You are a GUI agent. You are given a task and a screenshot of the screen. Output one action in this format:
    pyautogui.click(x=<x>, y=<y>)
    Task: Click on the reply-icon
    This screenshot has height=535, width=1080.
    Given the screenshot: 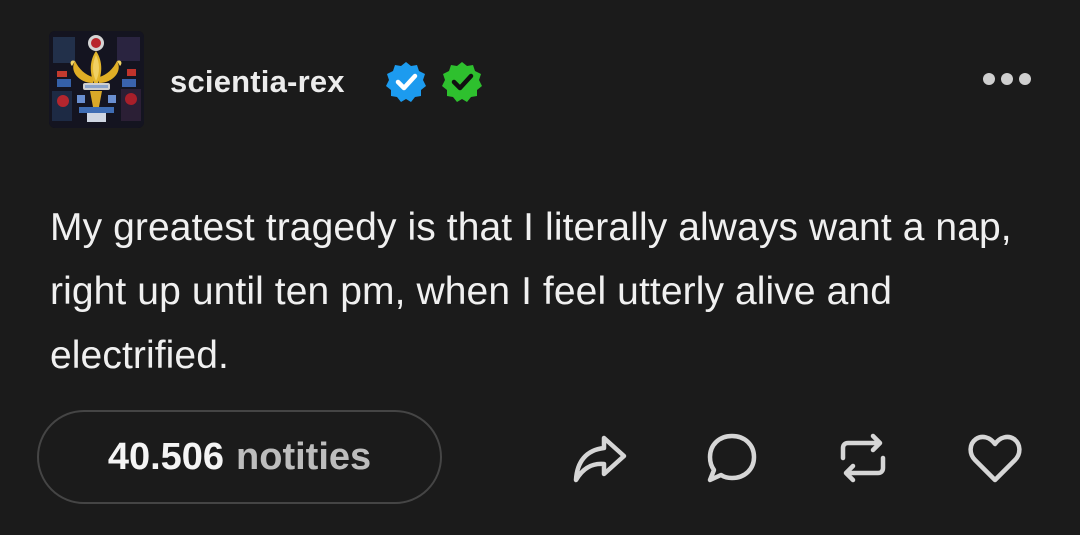 What is the action you would take?
    pyautogui.click(x=732, y=458)
    